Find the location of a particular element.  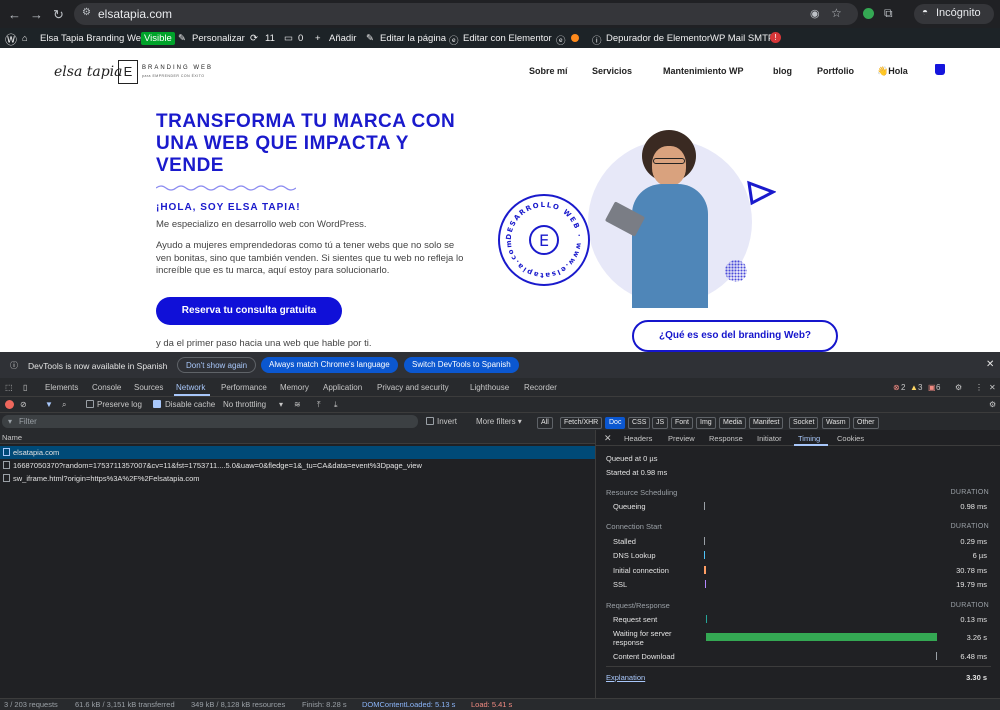

back-icon: ← is located at coordinates (14, 14).